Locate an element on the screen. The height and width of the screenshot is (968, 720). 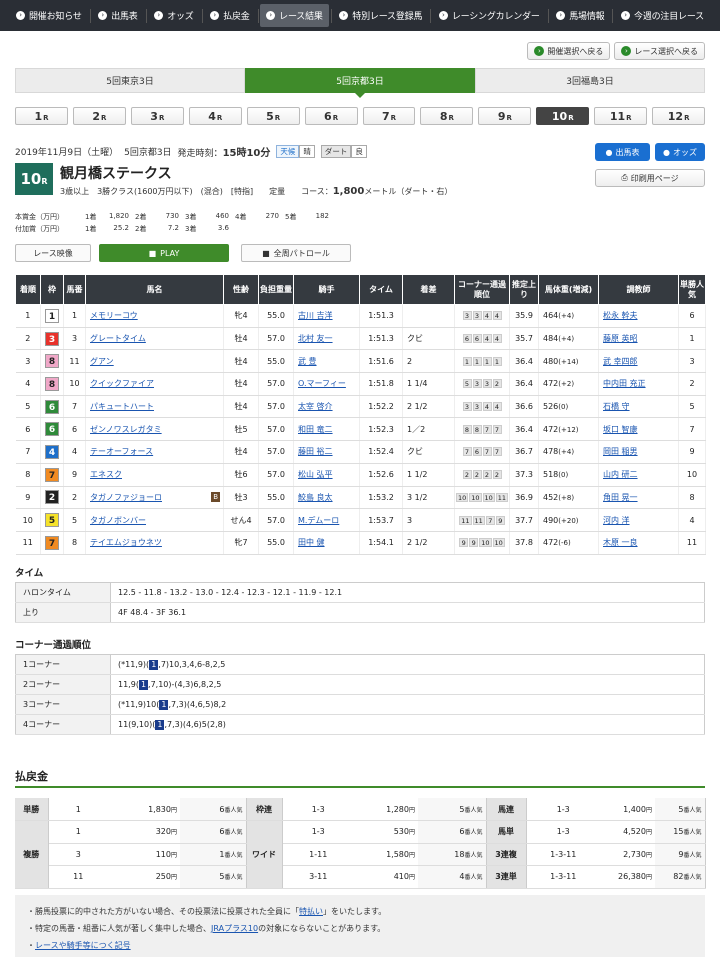
payout-amount: 1,580 is located at coordinates (397, 854).